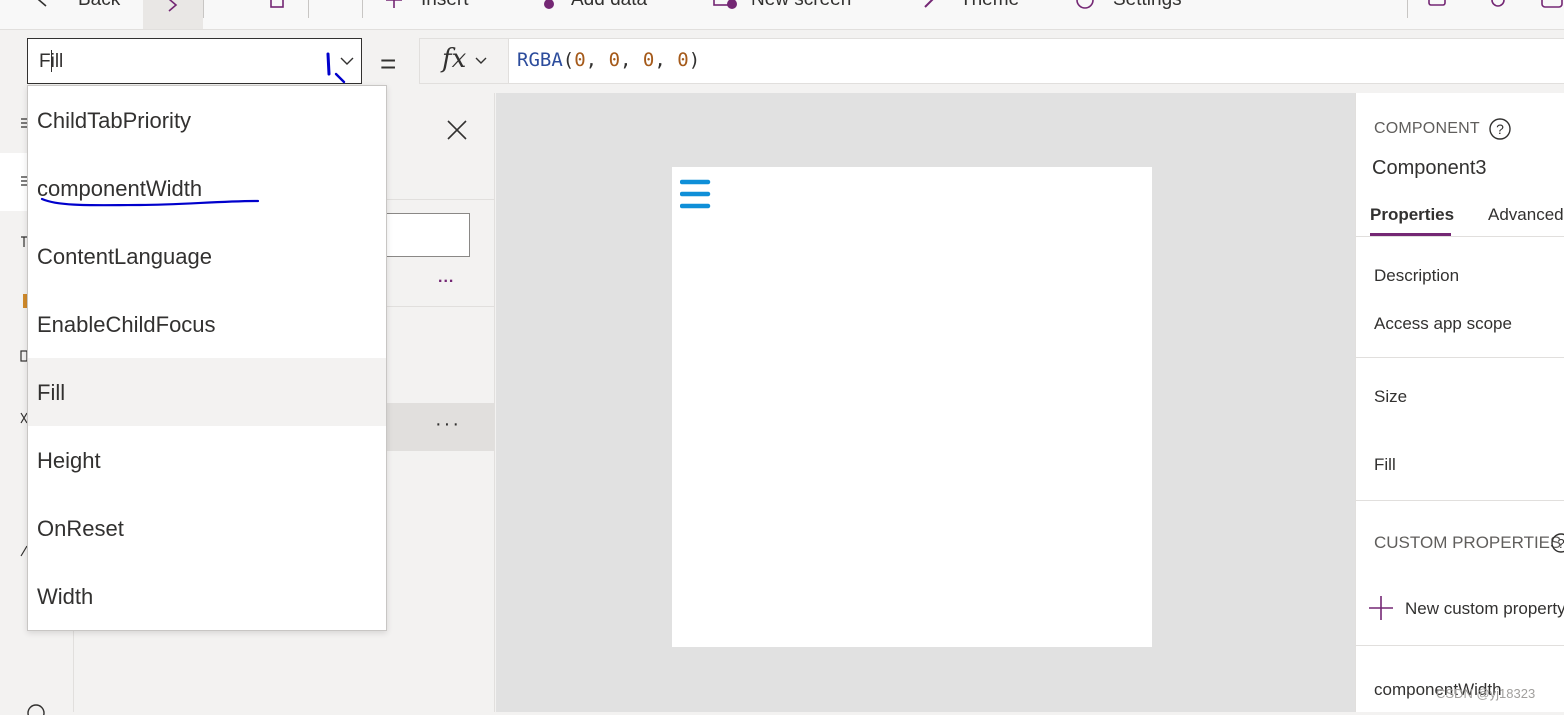 The width and height of the screenshot is (1564, 715). Describe the element at coordinates (194, 61) in the screenshot. I see `property-selector: Fill` at that location.